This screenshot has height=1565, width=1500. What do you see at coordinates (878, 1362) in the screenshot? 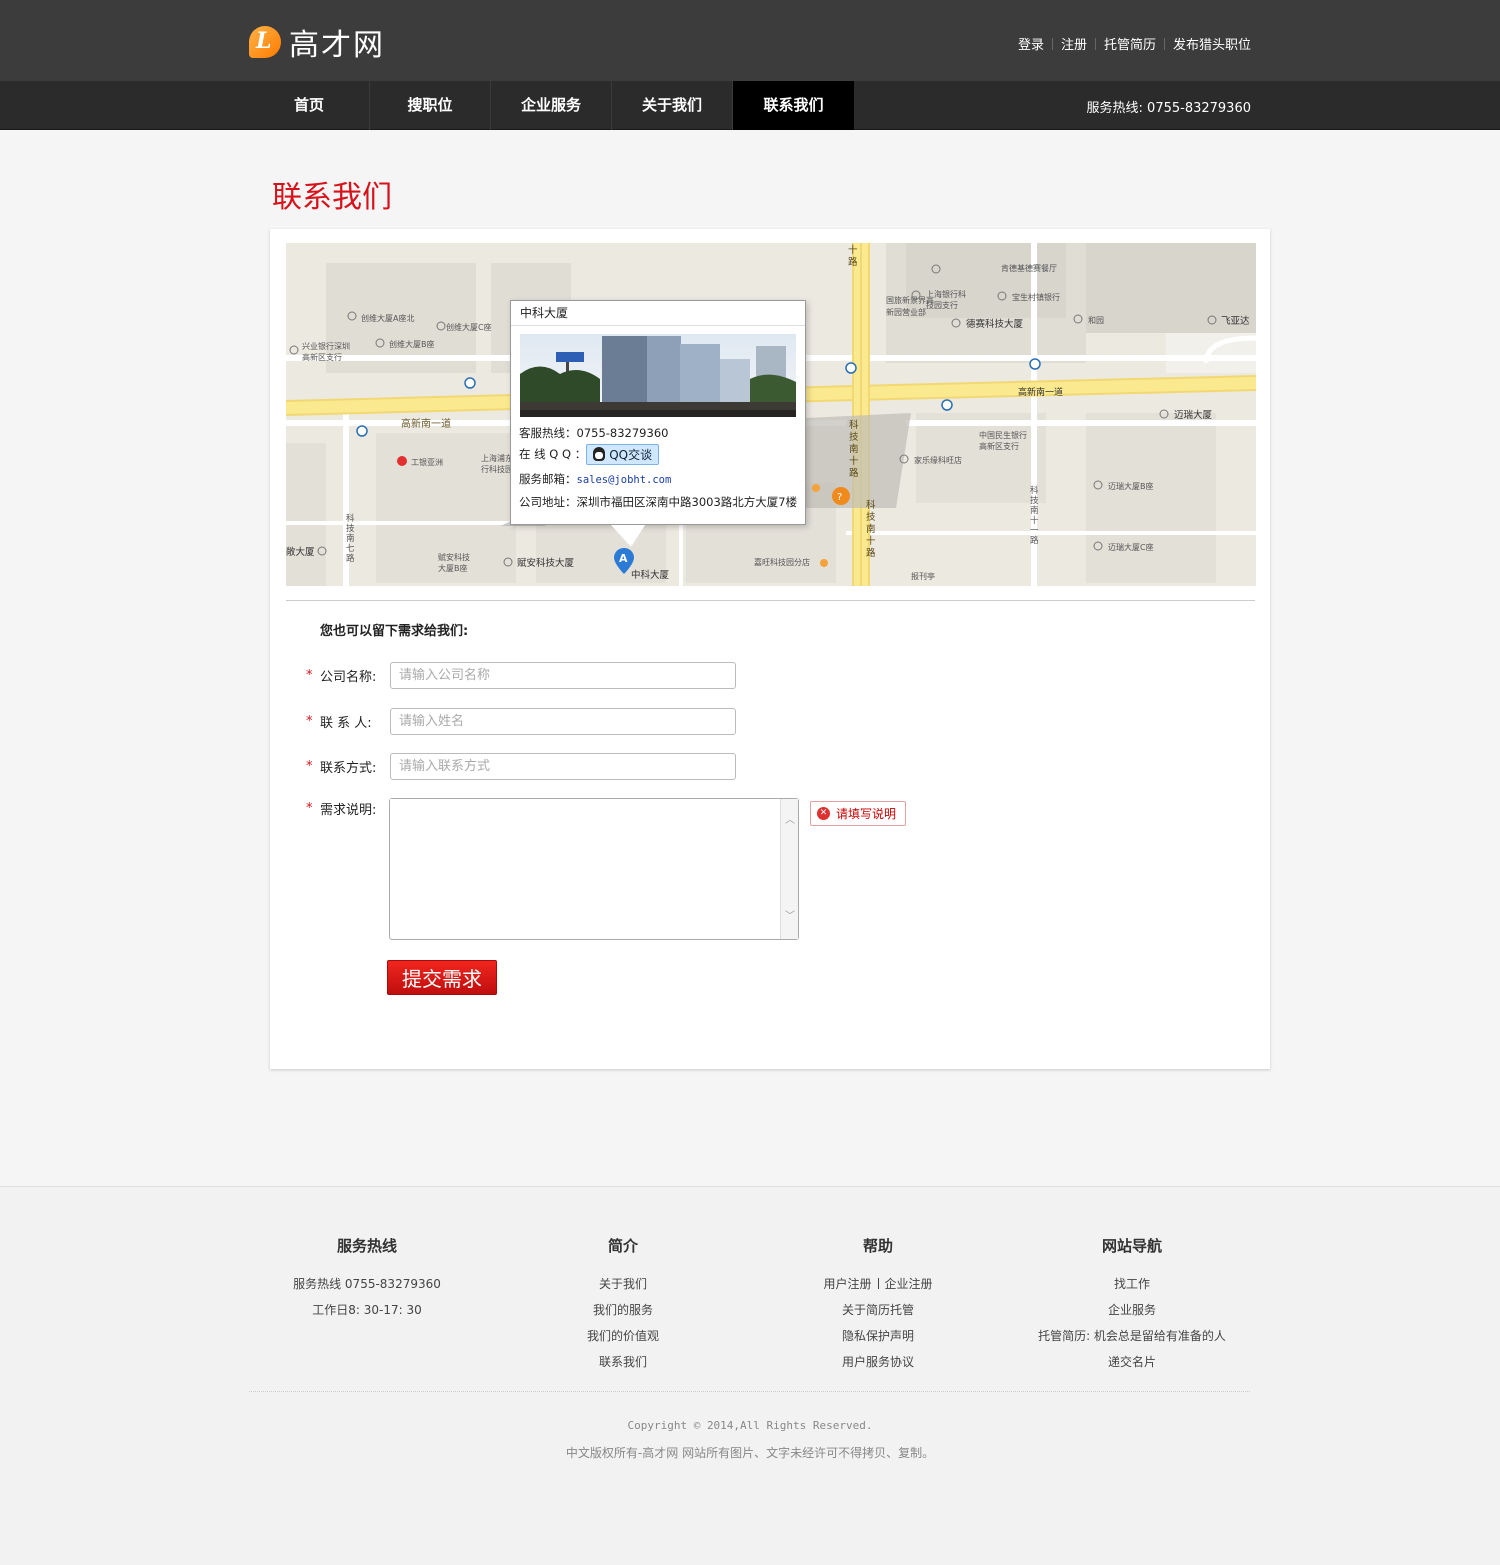
I see `footer-link-terms: 用户服务协议` at bounding box center [878, 1362].